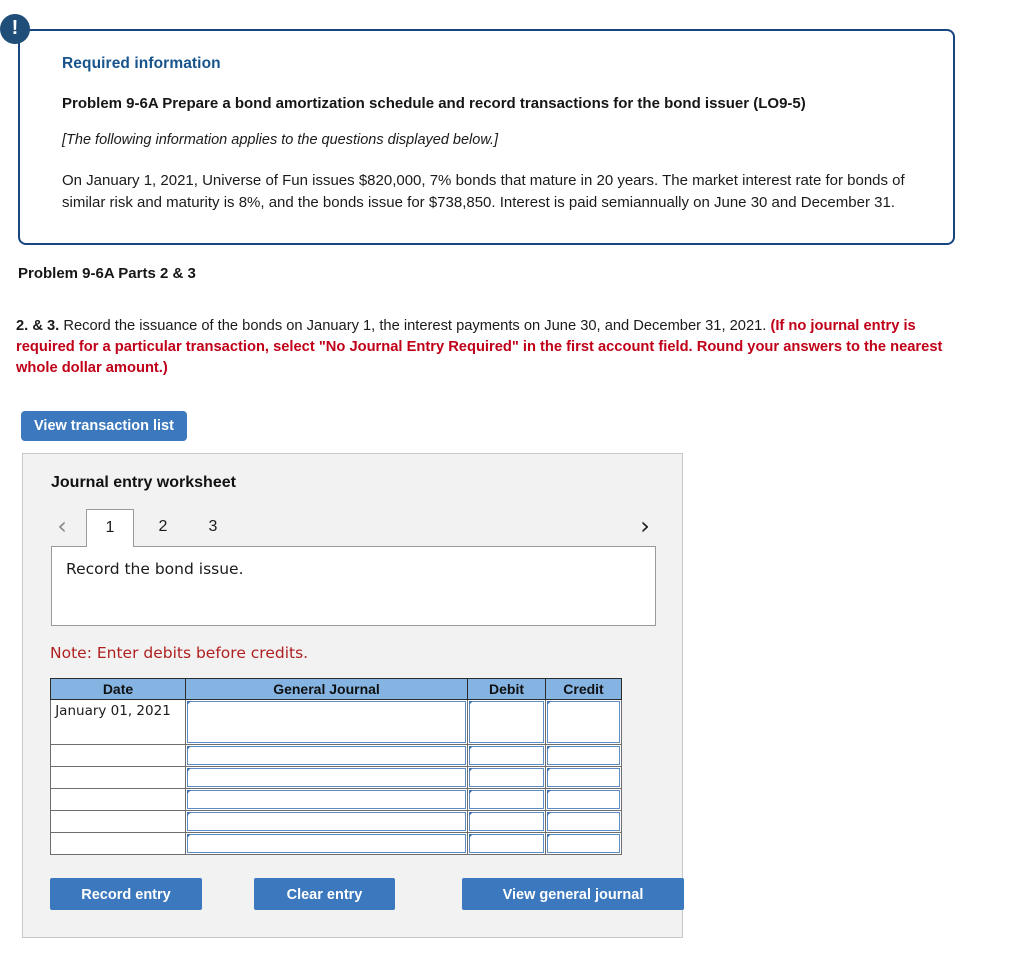  Describe the element at coordinates (326, 689) in the screenshot. I see `column-header-general-journal: General Journal` at that location.